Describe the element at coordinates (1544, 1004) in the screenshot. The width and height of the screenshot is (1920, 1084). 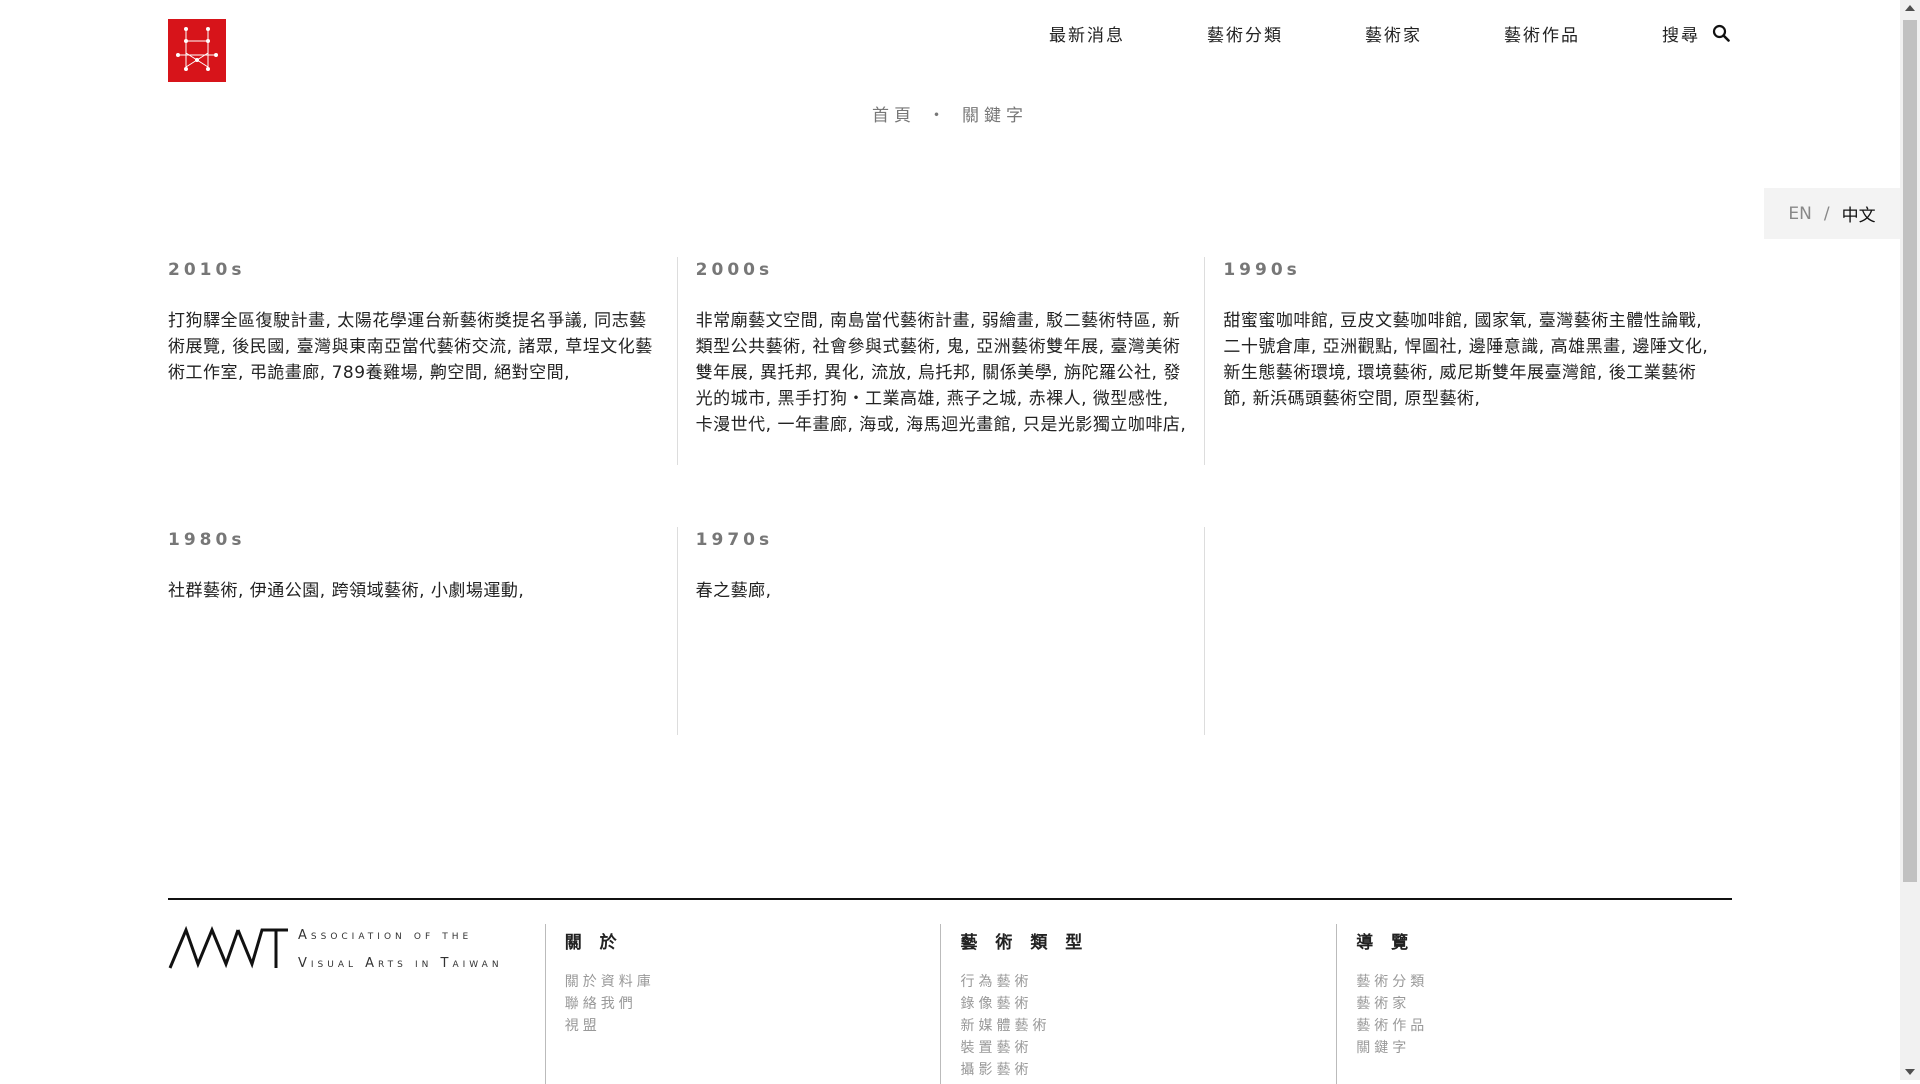
I see `footer-link-artists: 藝術家` at that location.